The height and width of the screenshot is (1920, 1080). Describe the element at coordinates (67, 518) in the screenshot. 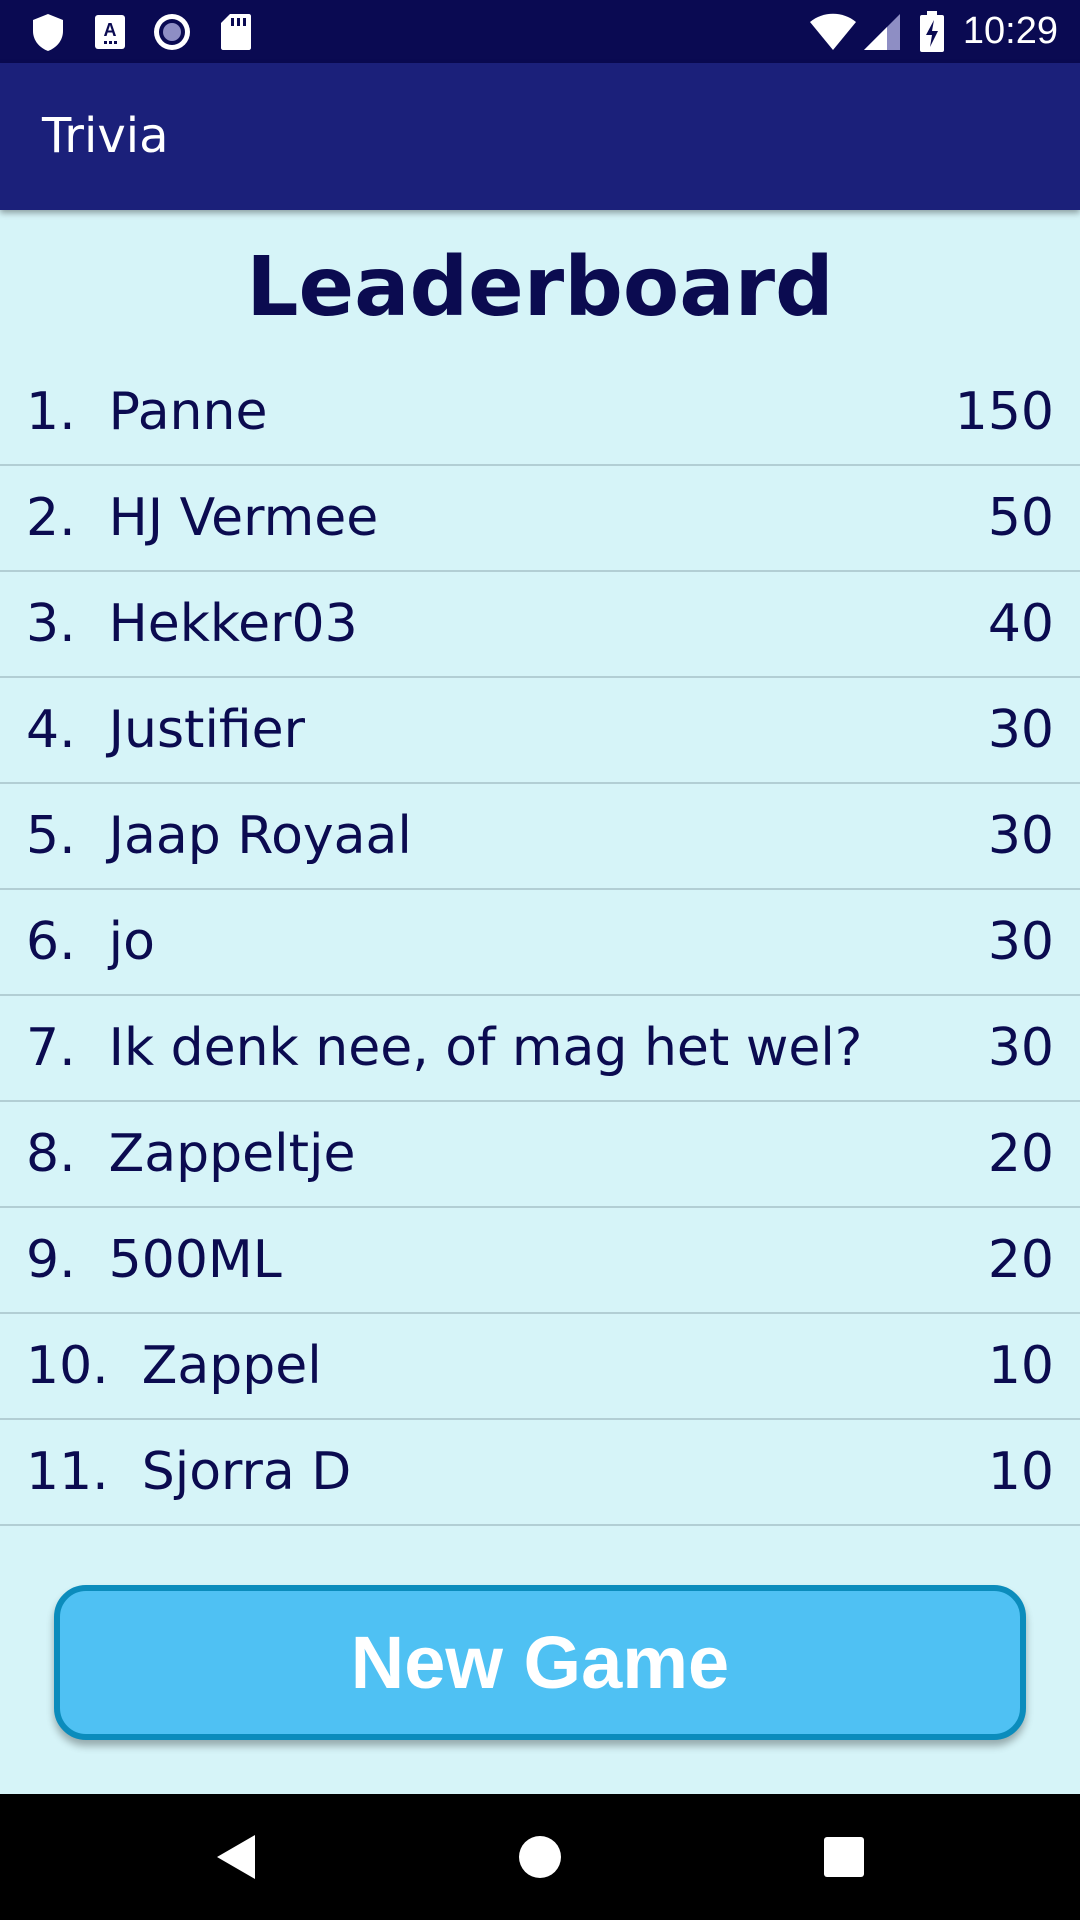

I see `rank-number: 2.` at that location.